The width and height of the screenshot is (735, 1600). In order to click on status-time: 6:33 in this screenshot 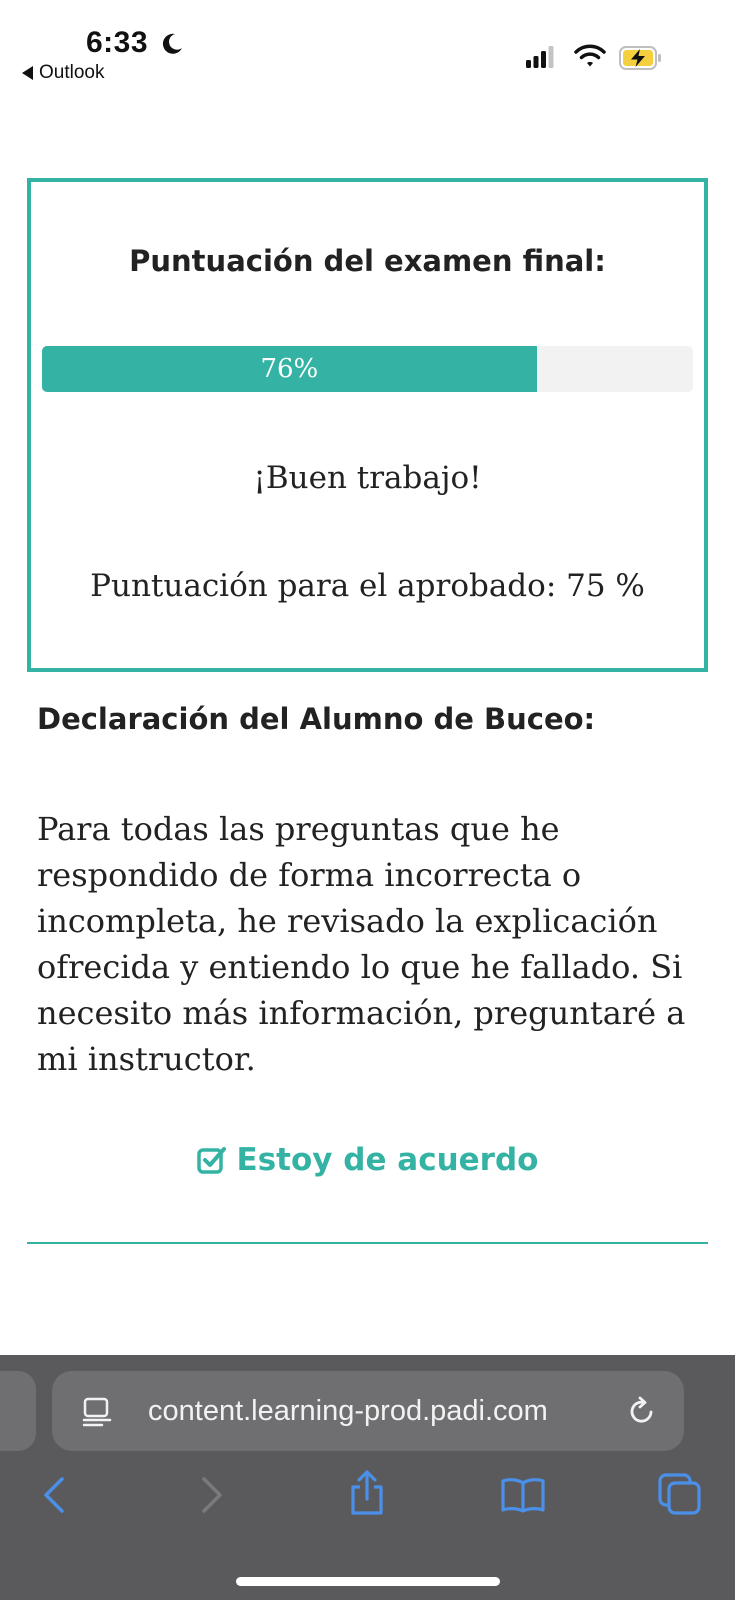, I will do `click(117, 42)`.